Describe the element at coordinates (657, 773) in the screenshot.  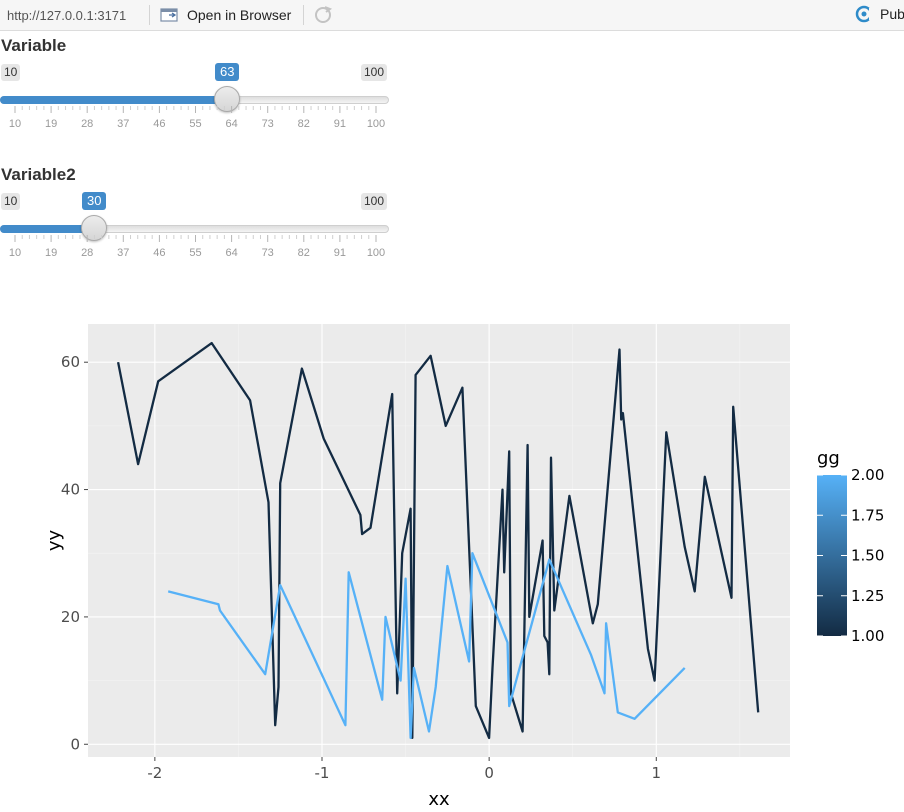
I see `x-tick-label: 1` at that location.